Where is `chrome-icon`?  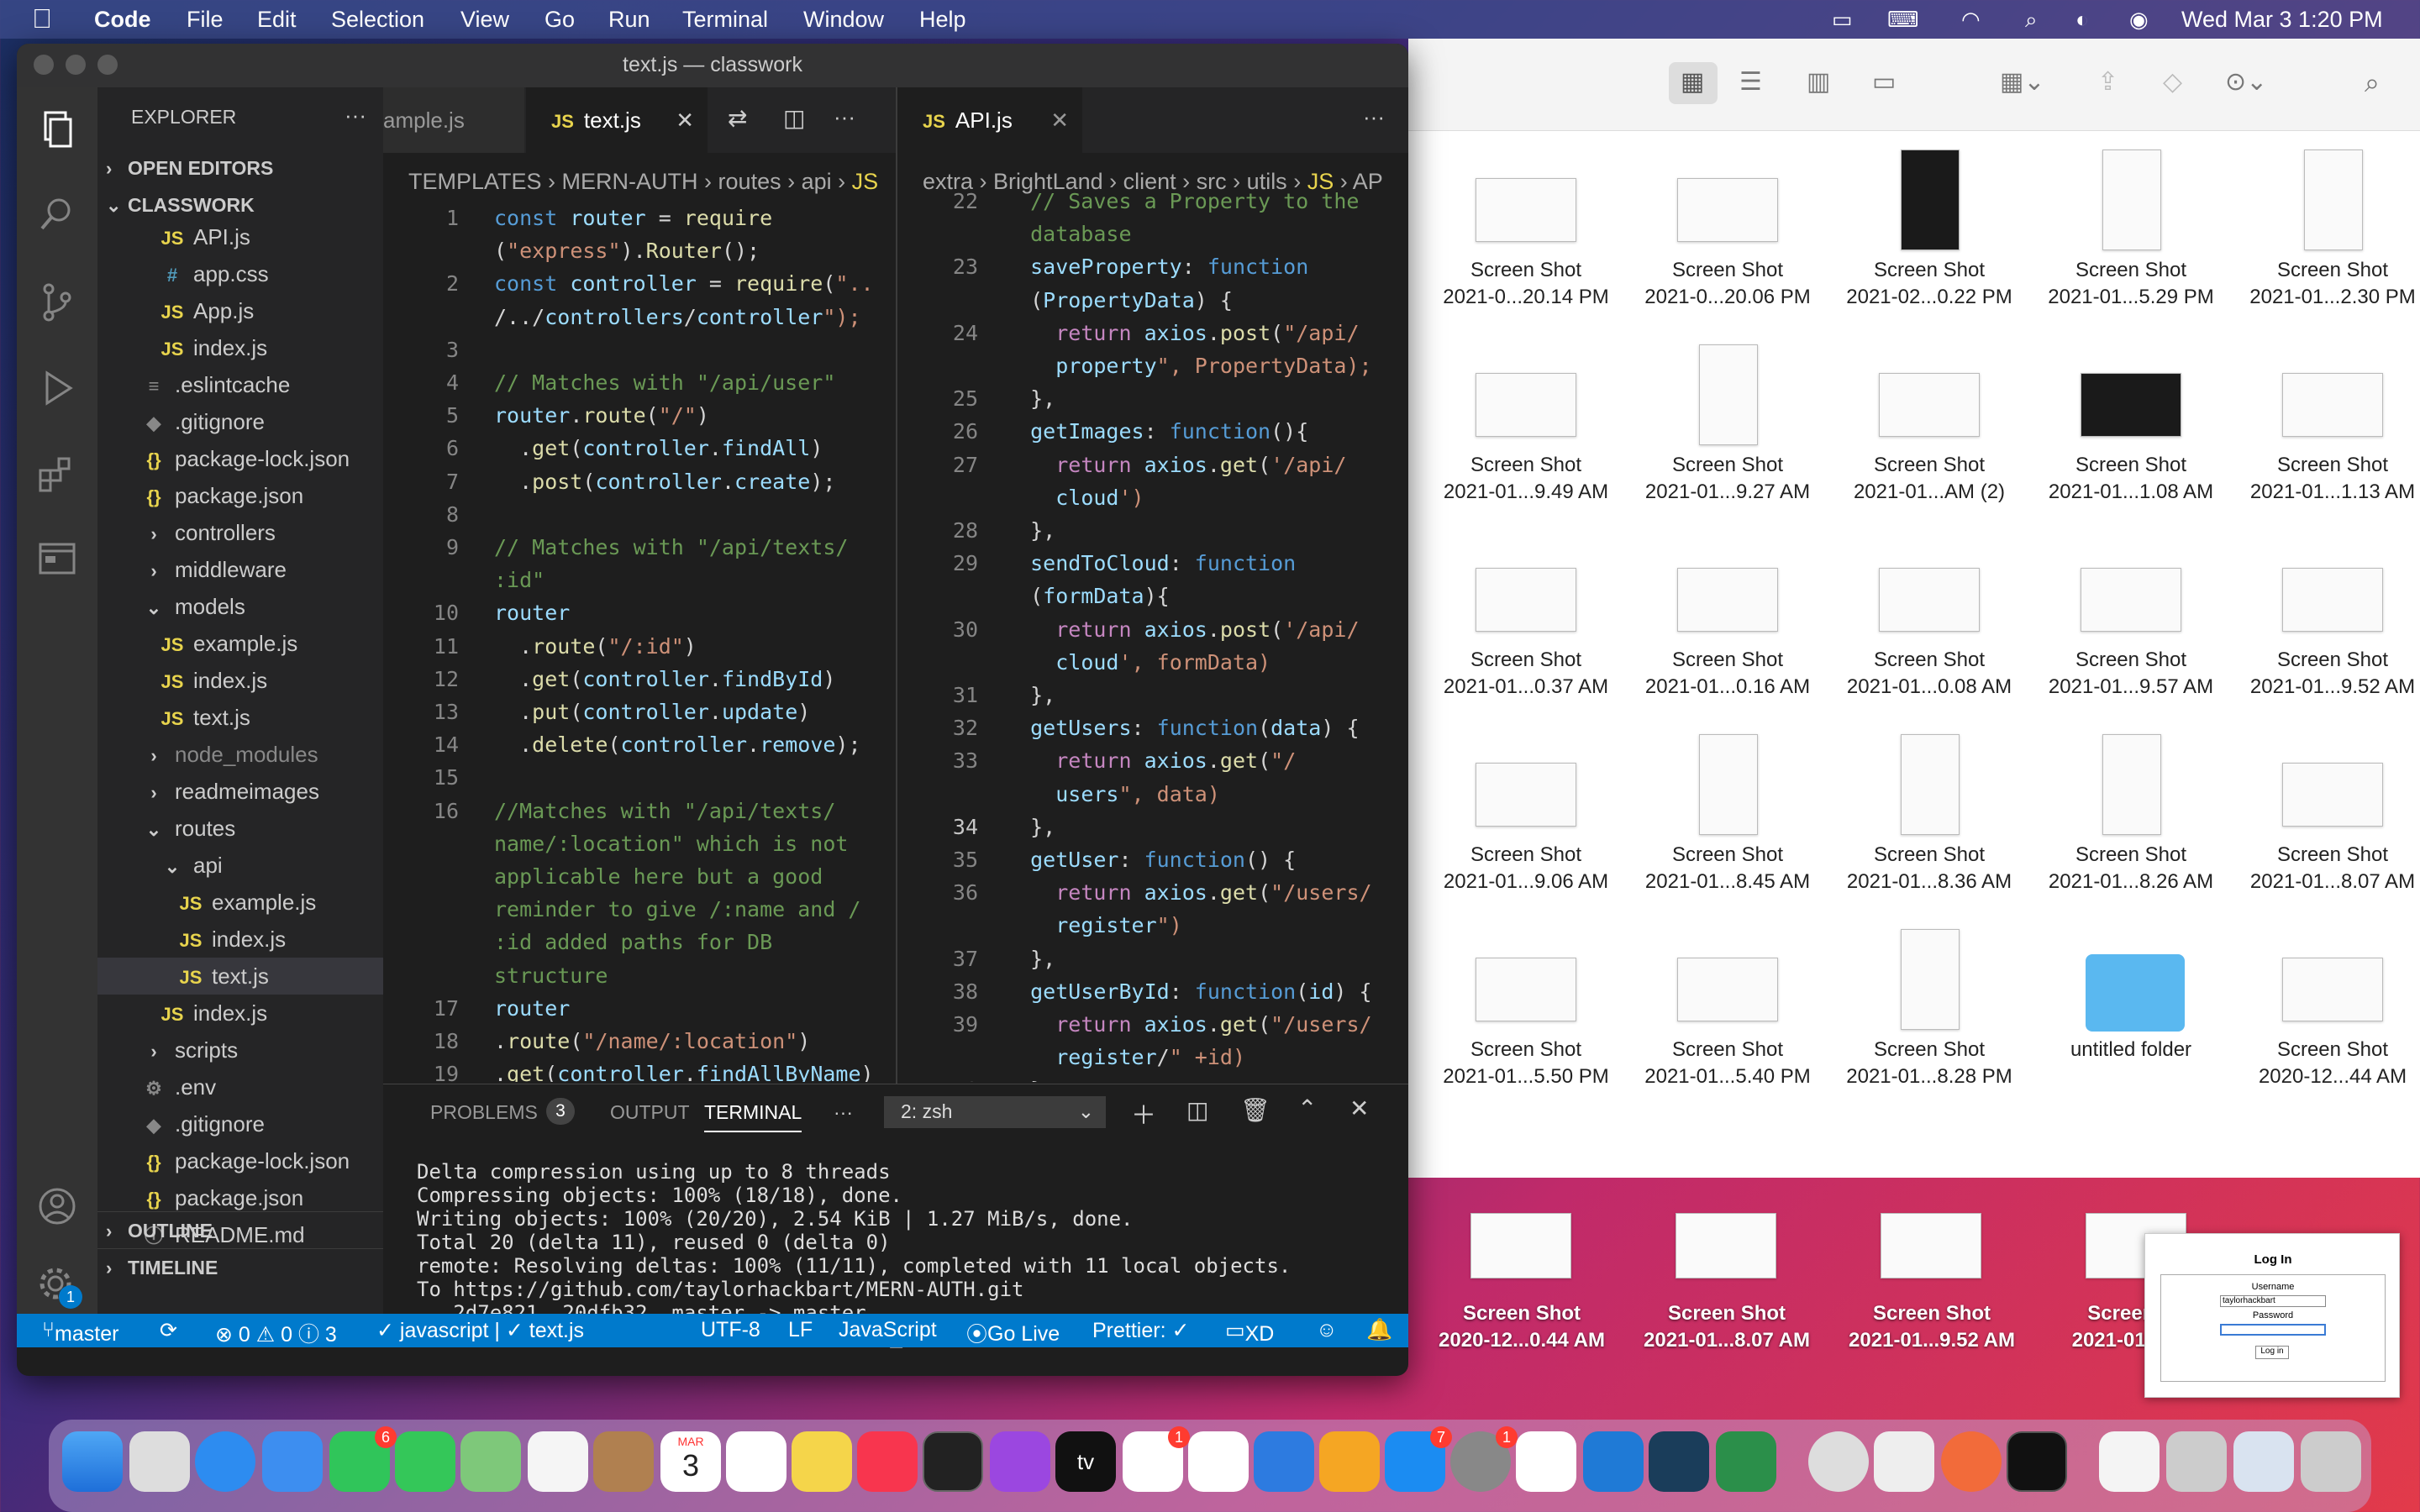 chrome-icon is located at coordinates (1839, 1461).